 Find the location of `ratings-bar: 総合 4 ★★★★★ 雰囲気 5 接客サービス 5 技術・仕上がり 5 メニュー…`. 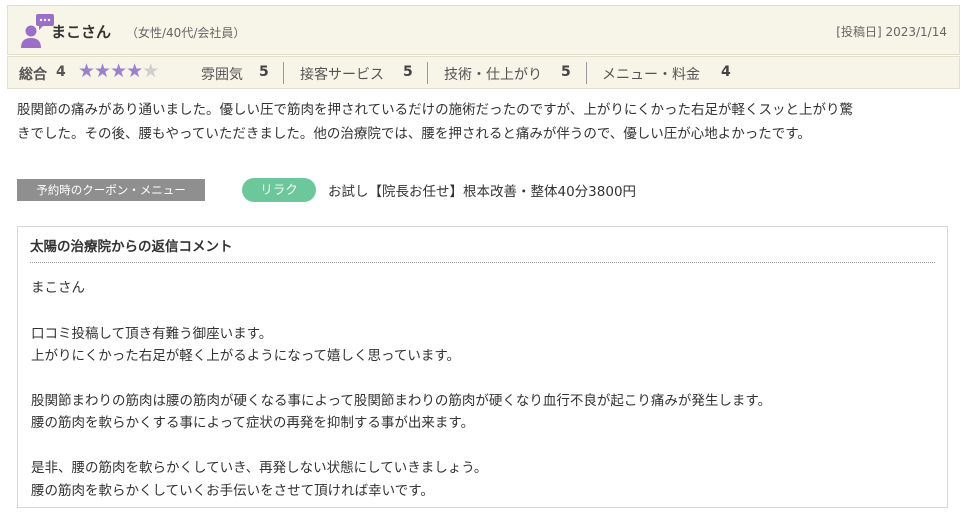

ratings-bar: 総合 4 ★★★★★ 雰囲気 5 接客サービス 5 技術・仕上がり 5 メニュー… is located at coordinates (483, 72).